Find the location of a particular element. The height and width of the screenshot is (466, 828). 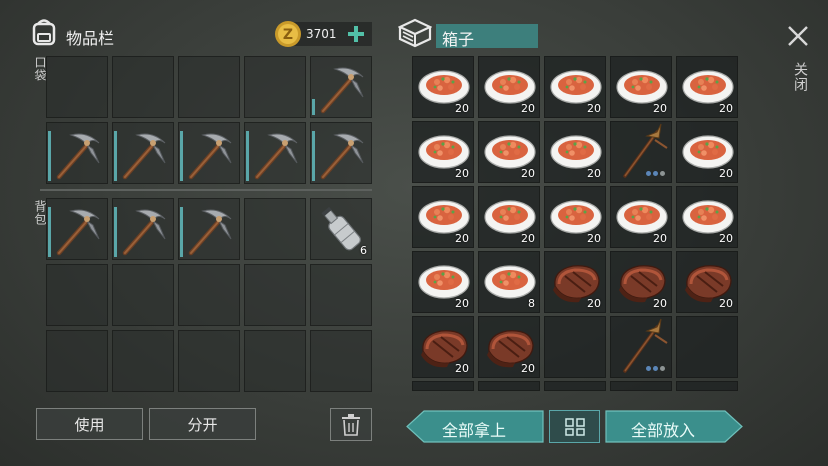

close-button is located at coordinates (798, 36).